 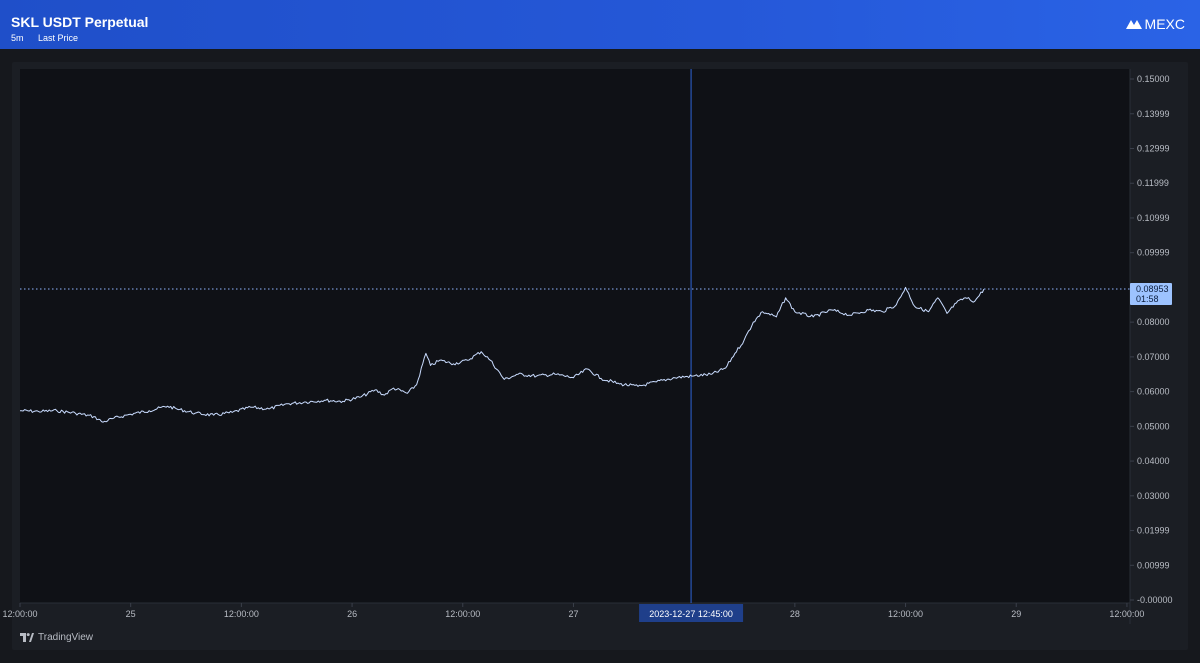 What do you see at coordinates (1153, 183) in the screenshot?
I see `y-tick-label: 0.11999` at bounding box center [1153, 183].